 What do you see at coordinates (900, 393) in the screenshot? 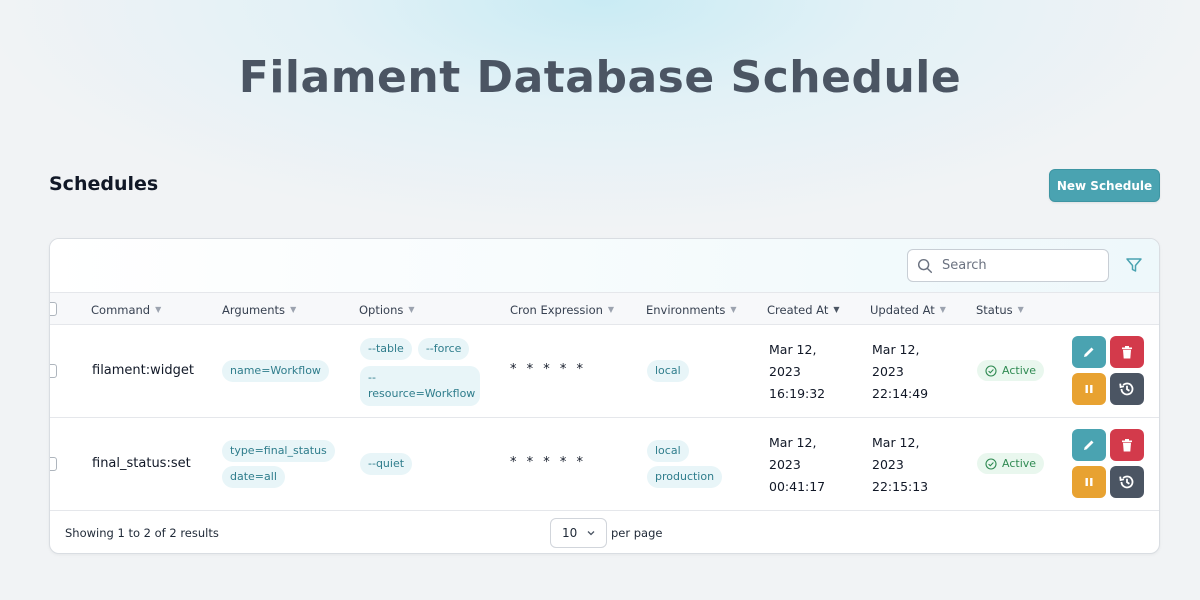
I see `updated-time: 22:14:49` at bounding box center [900, 393].